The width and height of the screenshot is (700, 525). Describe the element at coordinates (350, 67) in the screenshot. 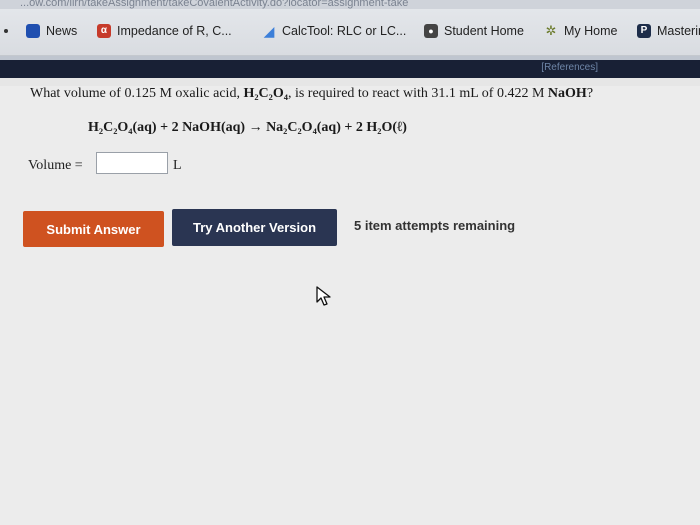

I see `references-bar: [References]` at that location.